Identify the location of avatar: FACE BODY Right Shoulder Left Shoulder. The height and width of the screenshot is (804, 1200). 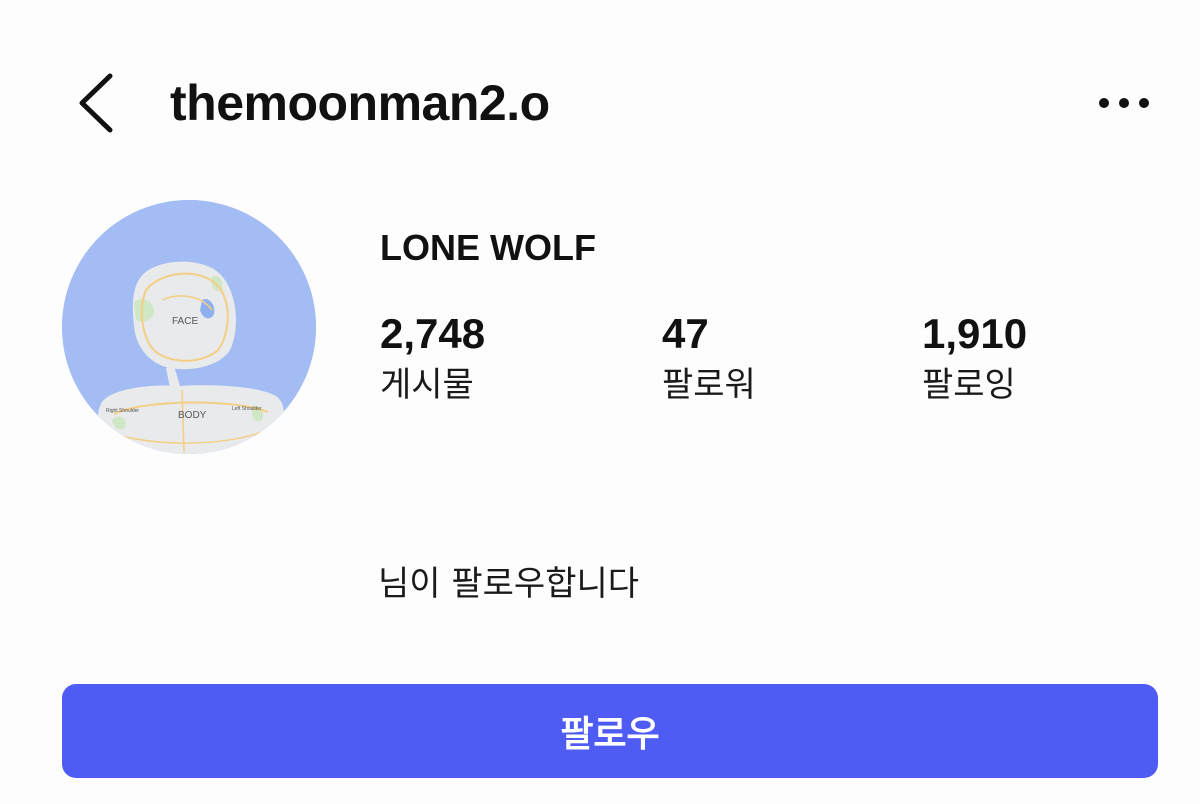
(189, 327).